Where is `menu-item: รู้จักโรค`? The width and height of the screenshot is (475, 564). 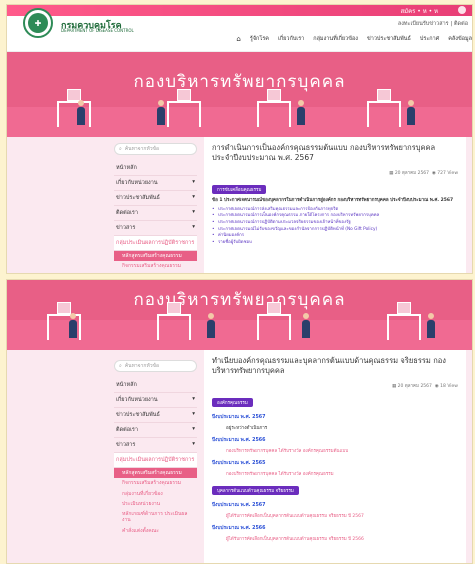
menu-item: รู้จักโรค is located at coordinates (259, 39).